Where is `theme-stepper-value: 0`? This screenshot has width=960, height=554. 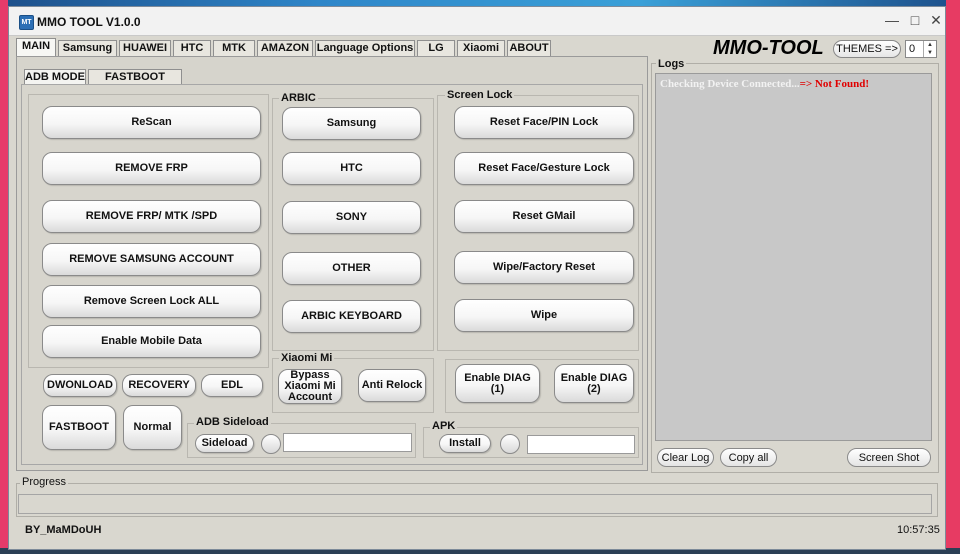
theme-stepper-value: 0 is located at coordinates (912, 49).